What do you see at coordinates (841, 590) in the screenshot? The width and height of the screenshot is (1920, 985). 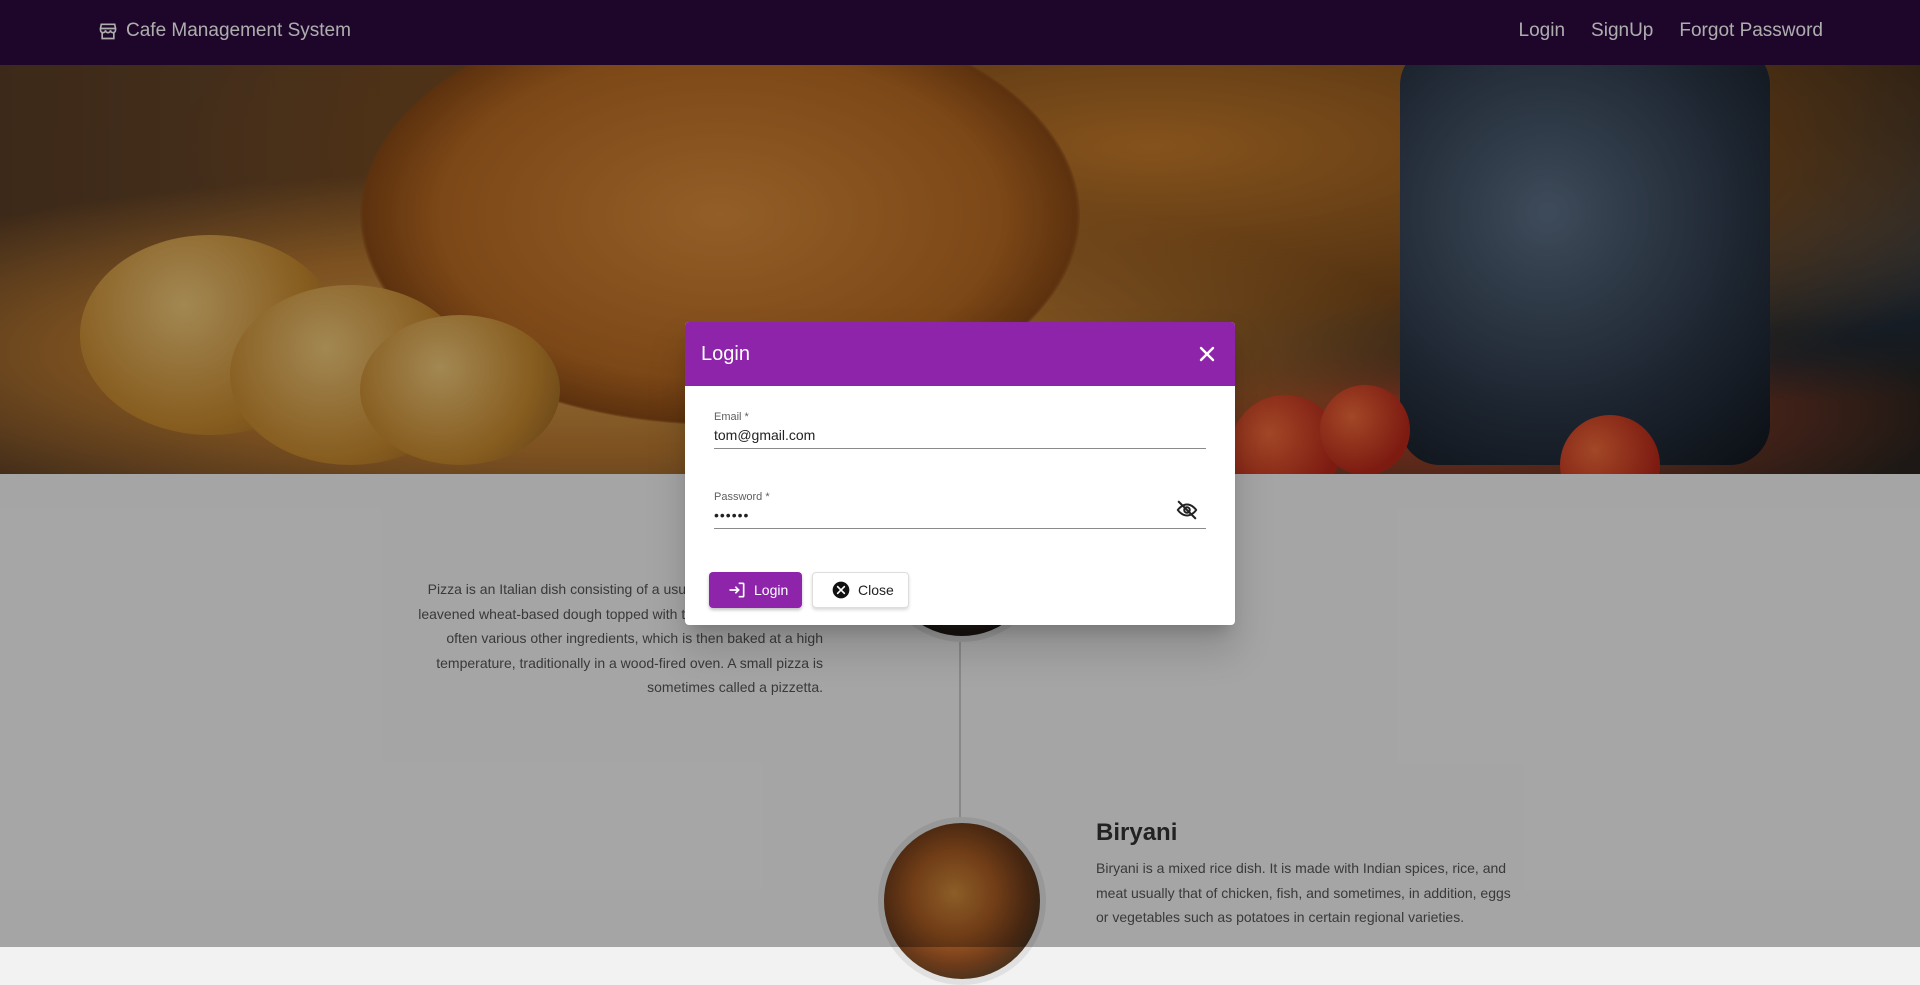 I see `cancel-icon` at bounding box center [841, 590].